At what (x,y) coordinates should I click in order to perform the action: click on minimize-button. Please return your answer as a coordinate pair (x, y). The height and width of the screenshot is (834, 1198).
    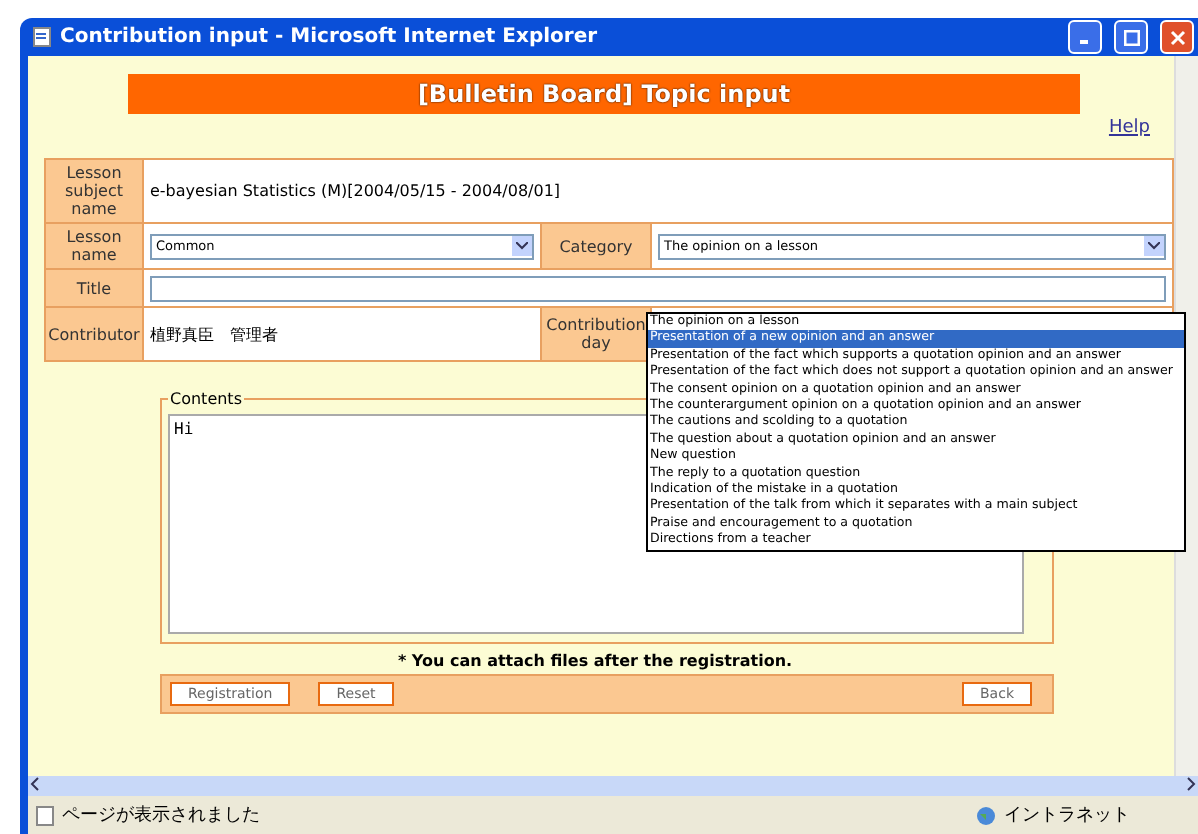
    Looking at the image, I should click on (1085, 37).